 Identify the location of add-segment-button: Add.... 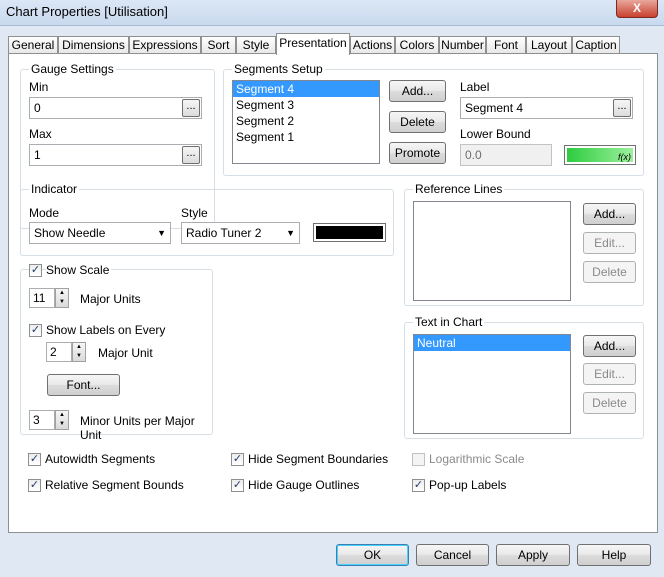
(417, 91).